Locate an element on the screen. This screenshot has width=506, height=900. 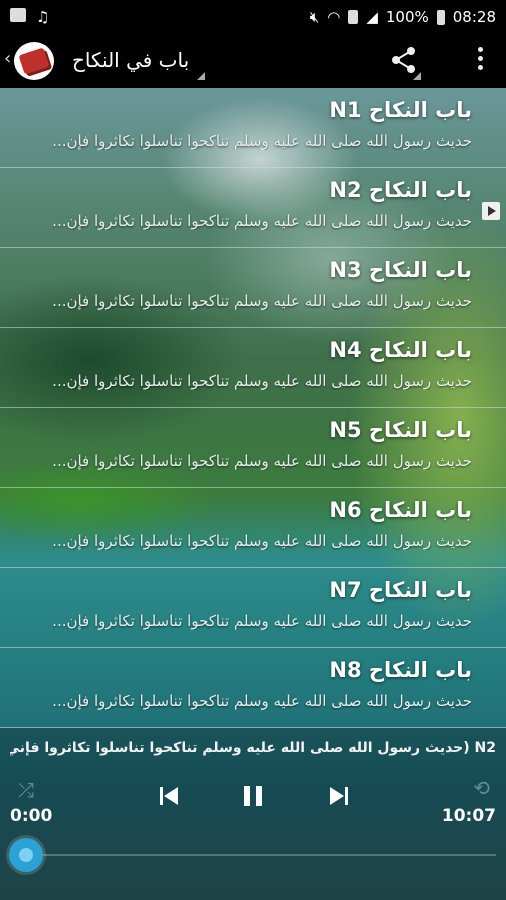
next-track-button is located at coordinates (339, 796).